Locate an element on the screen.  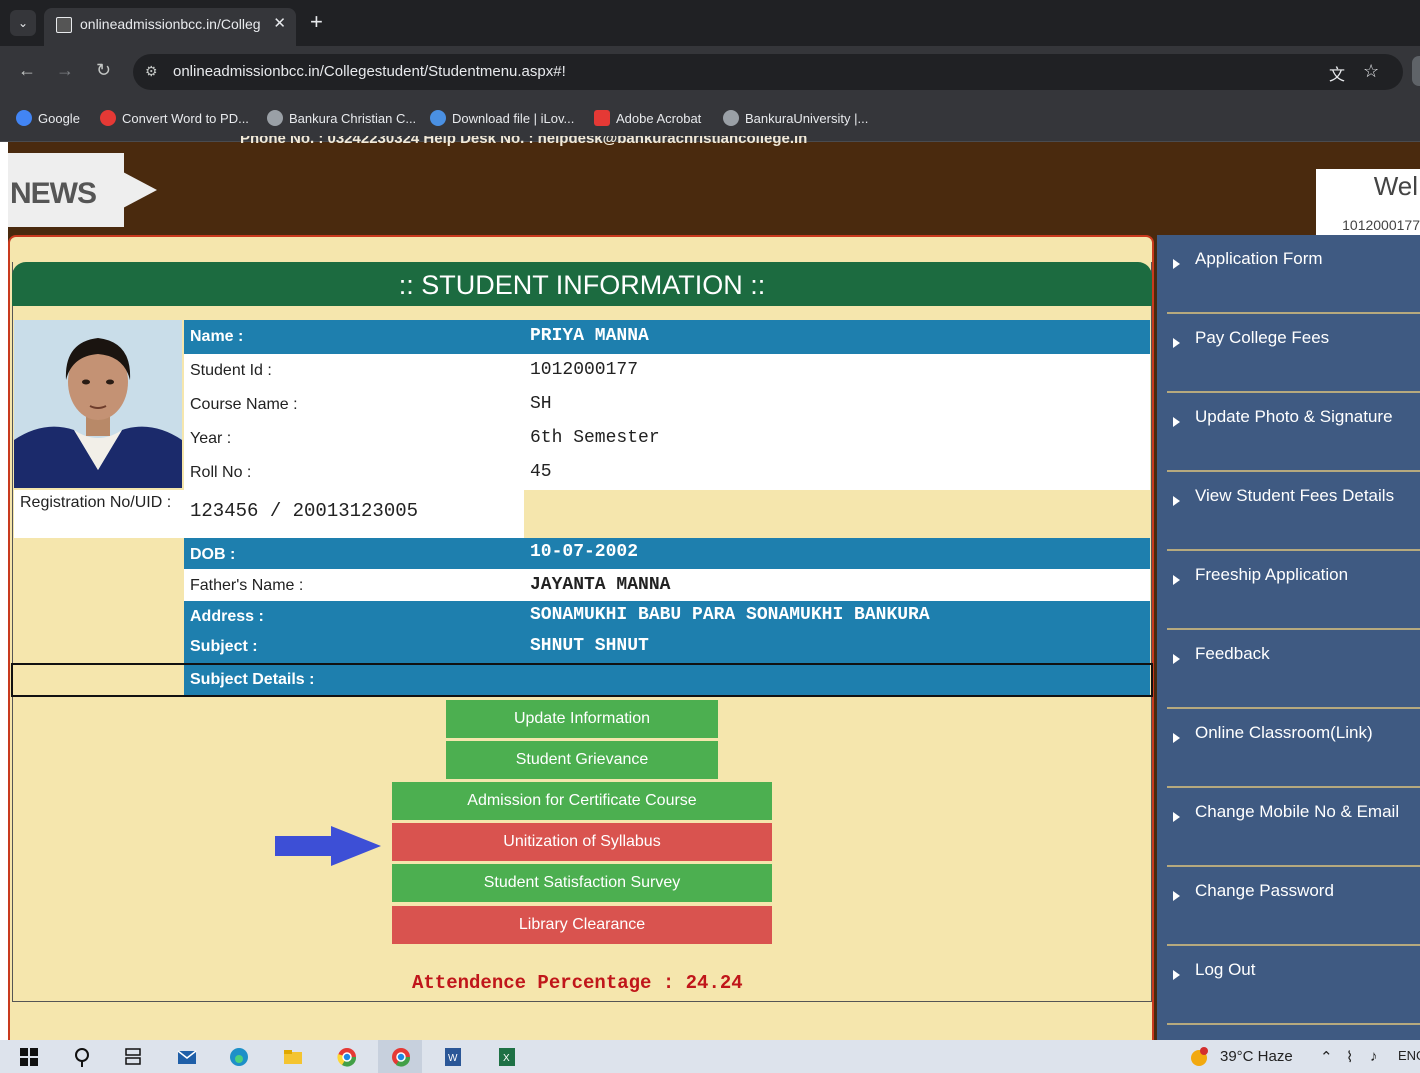
registration-value-cell: 123456 / 20013123005 is located at coordinates (354, 514).